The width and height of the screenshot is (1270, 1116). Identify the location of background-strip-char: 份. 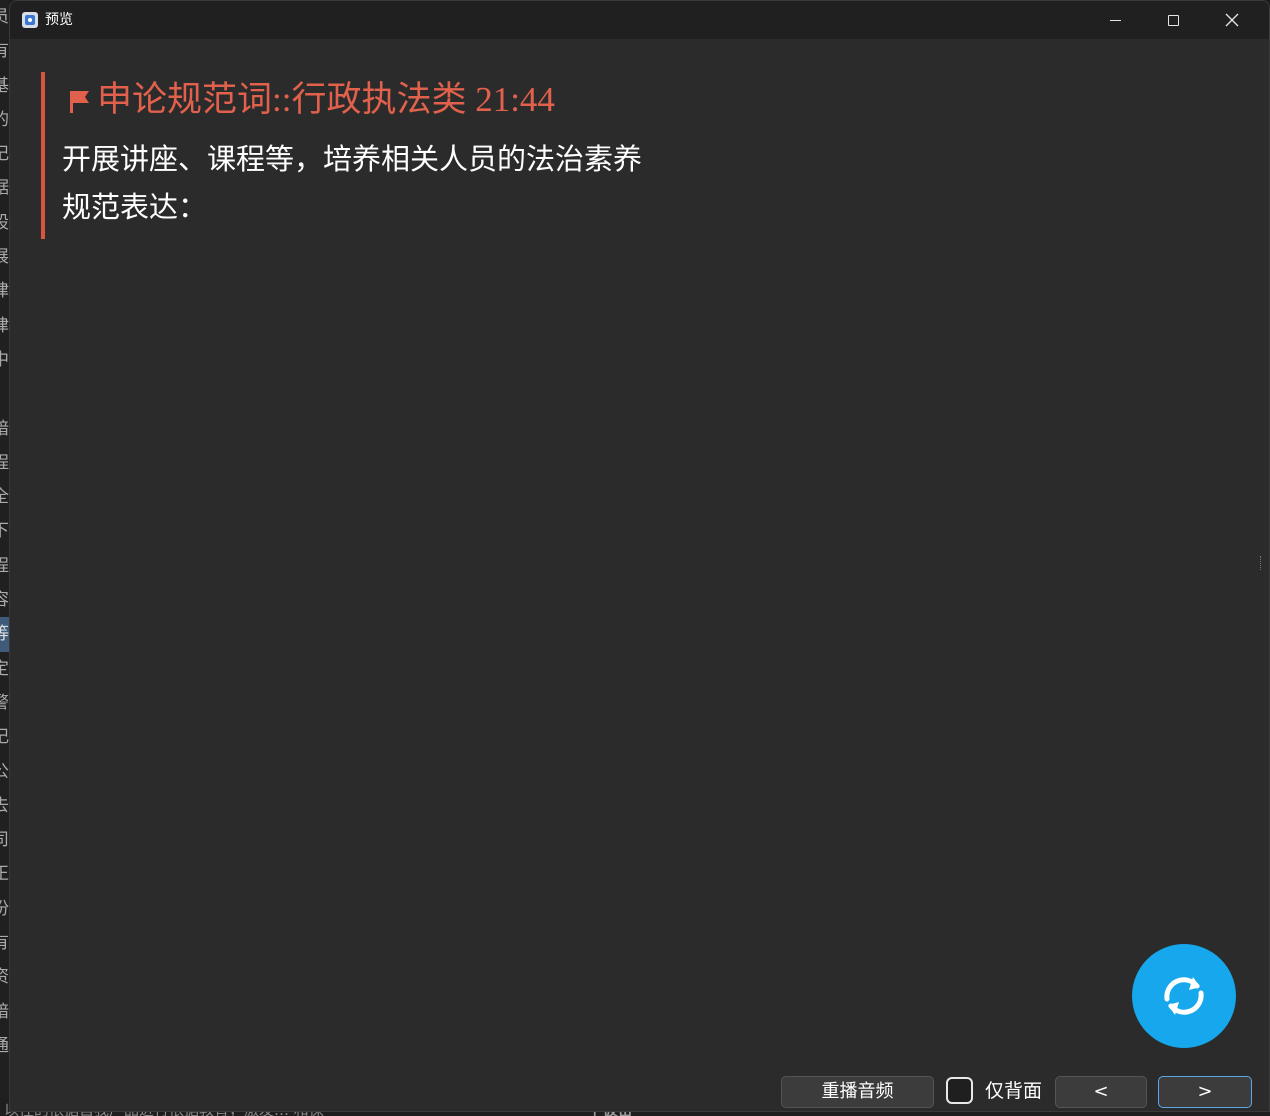
(4, 908).